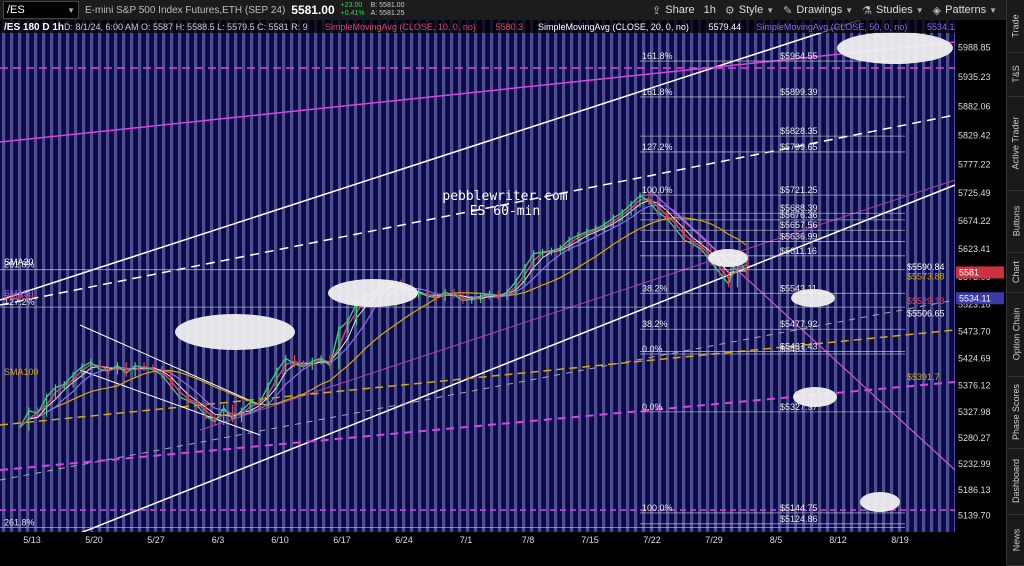 The width and height of the screenshot is (1024, 566). I want to click on level-label-16: 0.0%, so click(652, 407).